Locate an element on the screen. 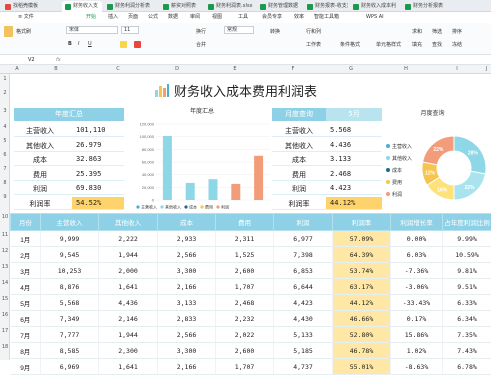 Image resolution: width=491 pixels, height=375 pixels. table-cell: 2,300 is located at coordinates (128, 351).